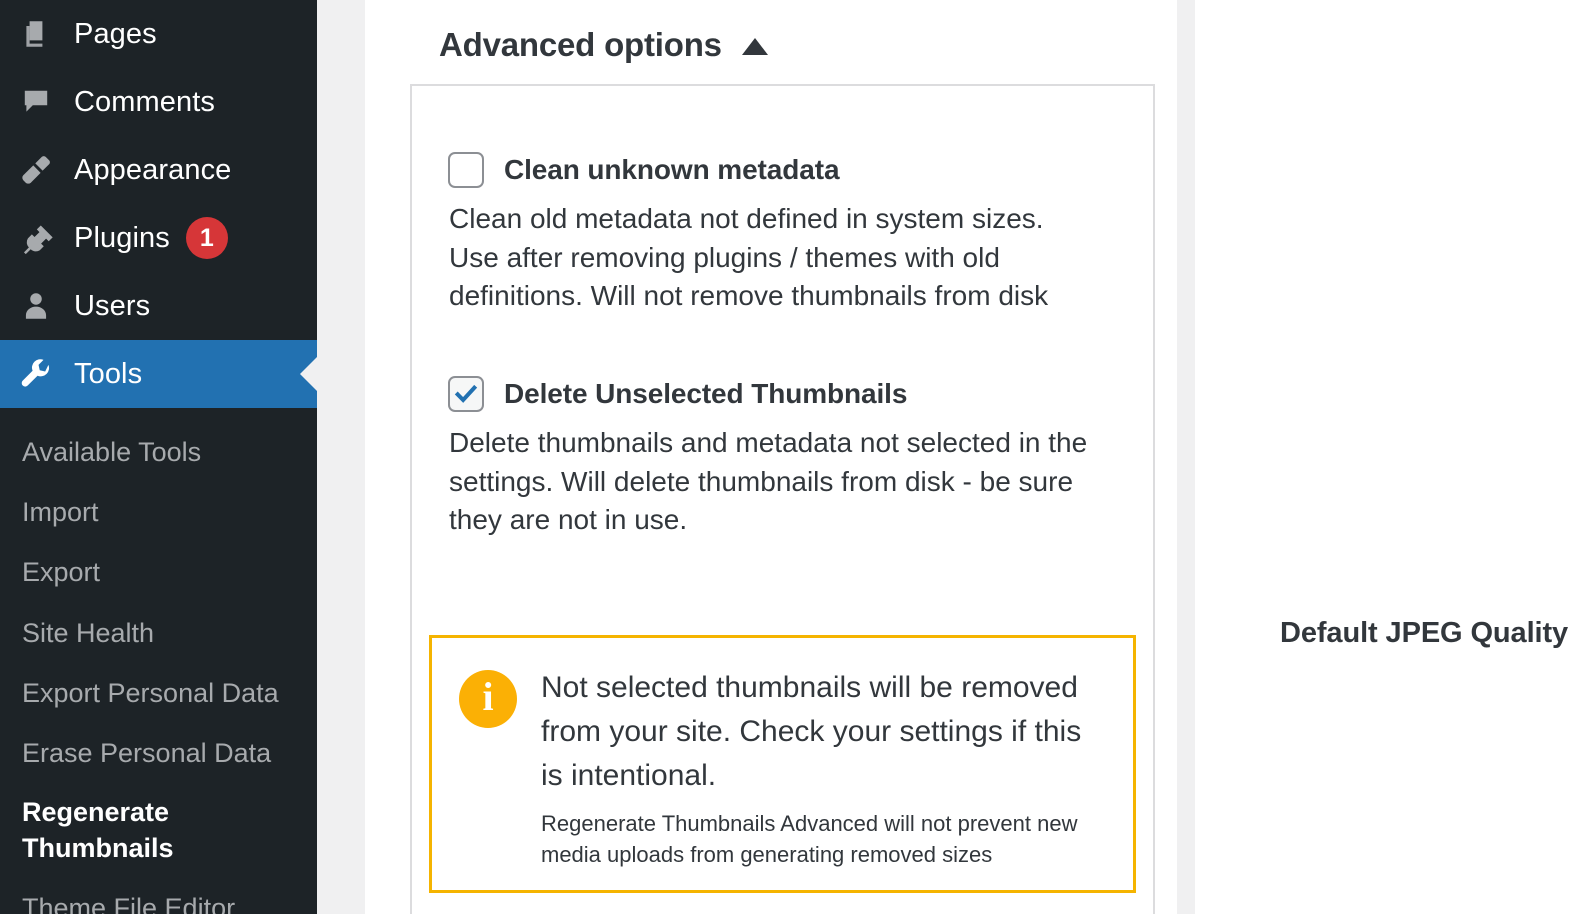  What do you see at coordinates (112, 305) in the screenshot?
I see `sidebar-item-label: Users` at bounding box center [112, 305].